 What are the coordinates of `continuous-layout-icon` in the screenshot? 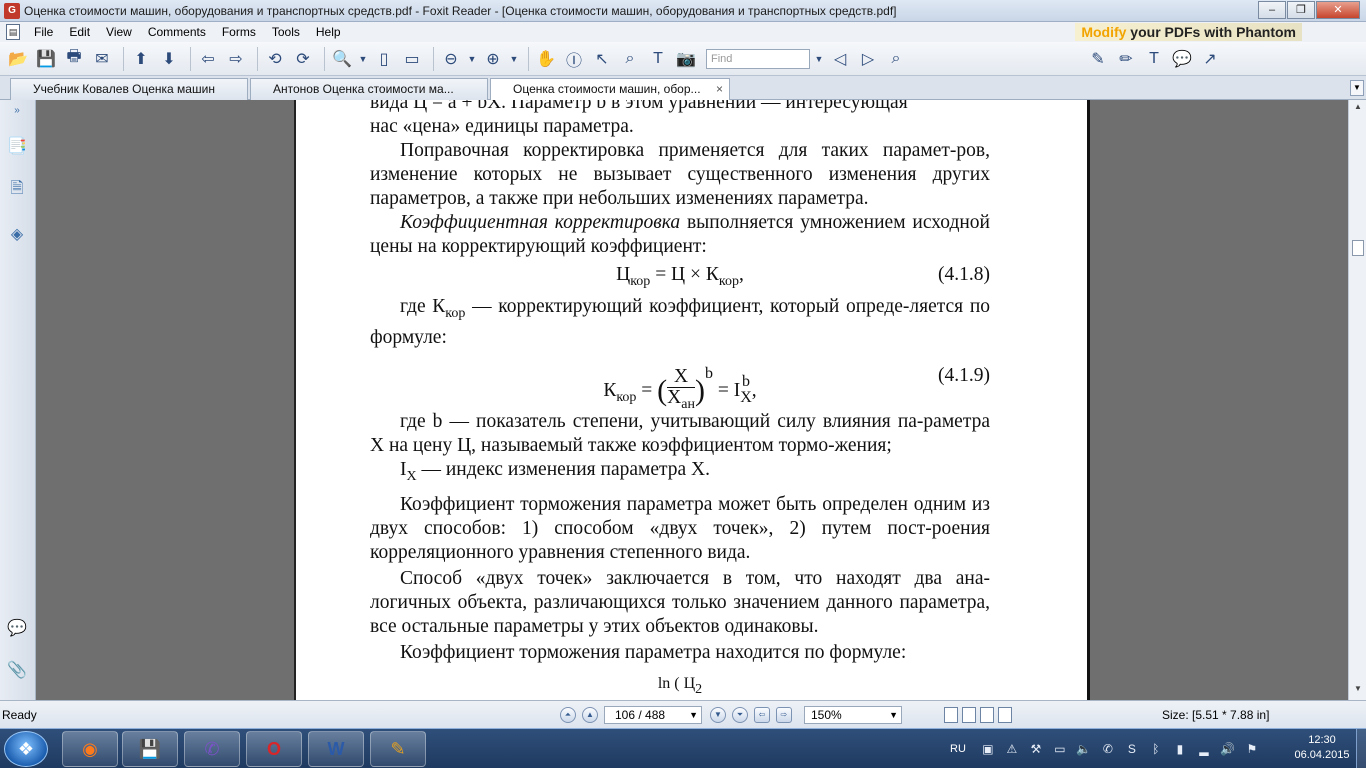 It's located at (969, 715).